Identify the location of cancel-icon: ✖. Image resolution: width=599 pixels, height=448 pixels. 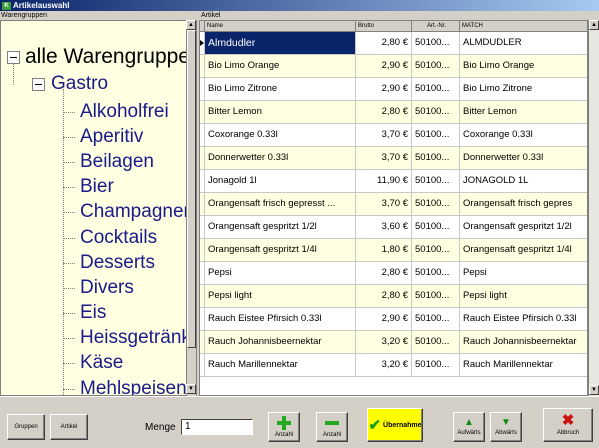
(568, 420).